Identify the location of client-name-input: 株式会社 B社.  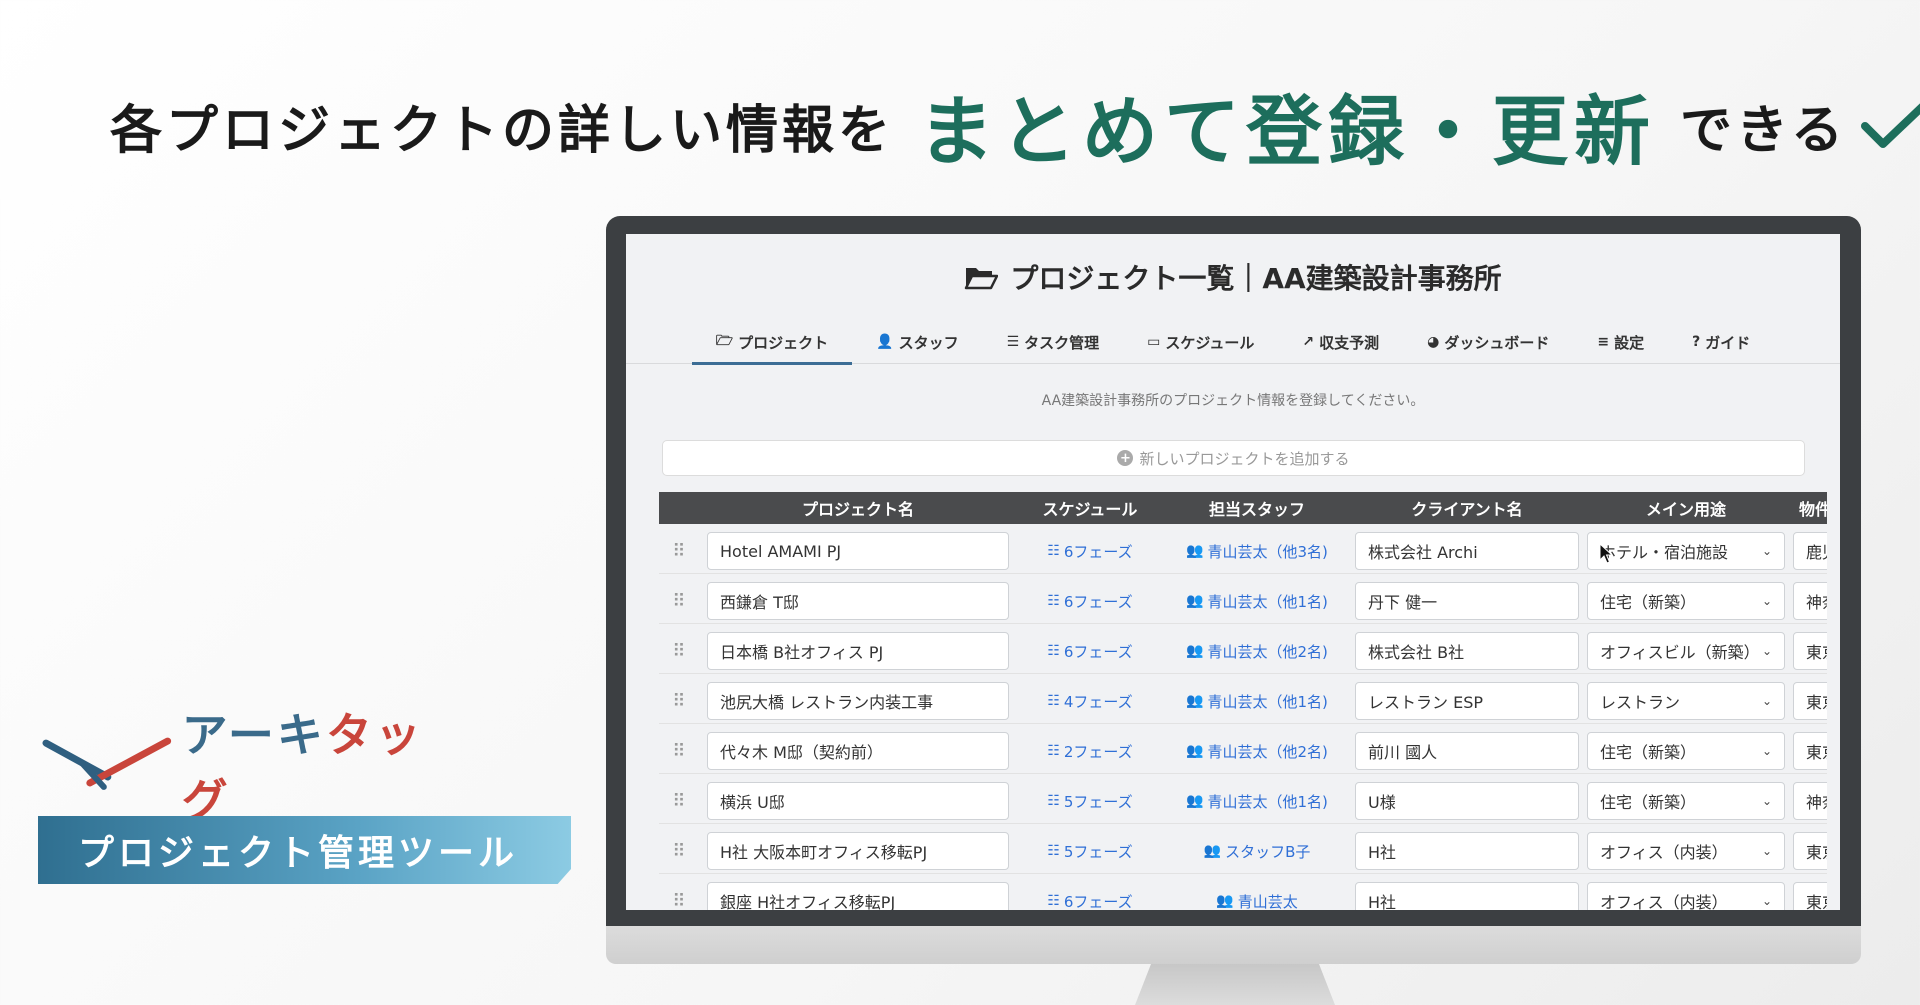
(1467, 651).